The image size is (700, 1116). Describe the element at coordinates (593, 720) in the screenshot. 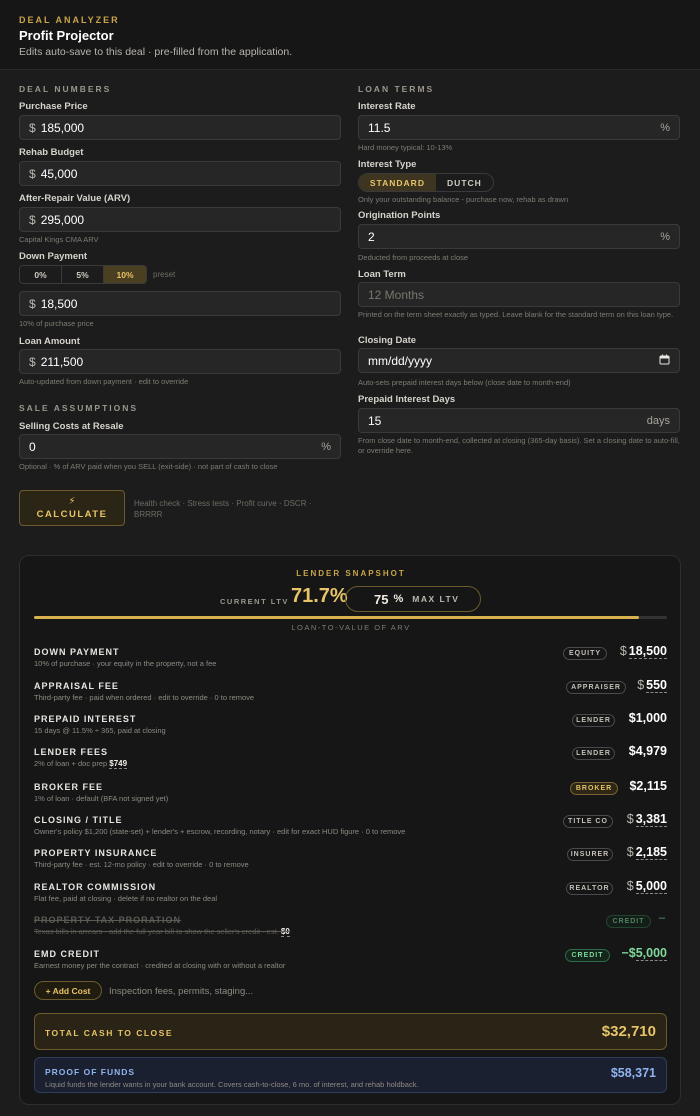

I see `cost-tag: LENDER` at that location.